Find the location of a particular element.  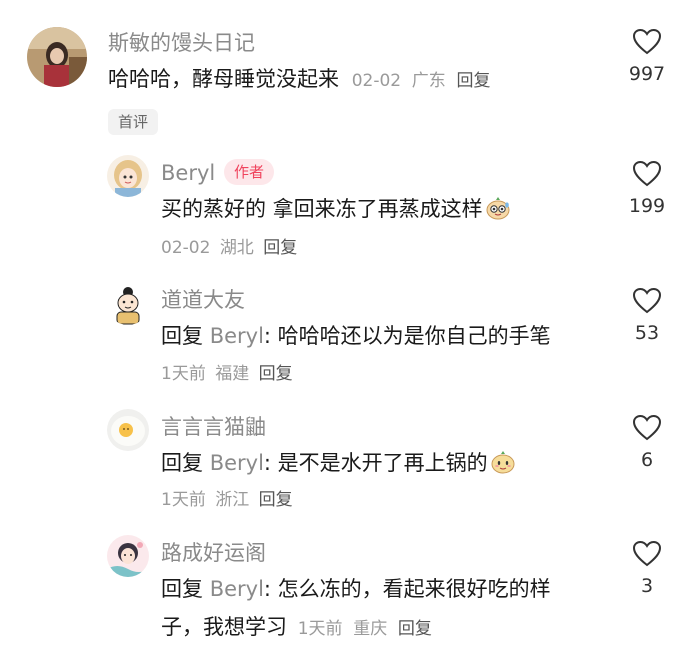

comment-text: 回复 Beryl: 是不是水开了再上锅的 is located at coordinates (338, 465).